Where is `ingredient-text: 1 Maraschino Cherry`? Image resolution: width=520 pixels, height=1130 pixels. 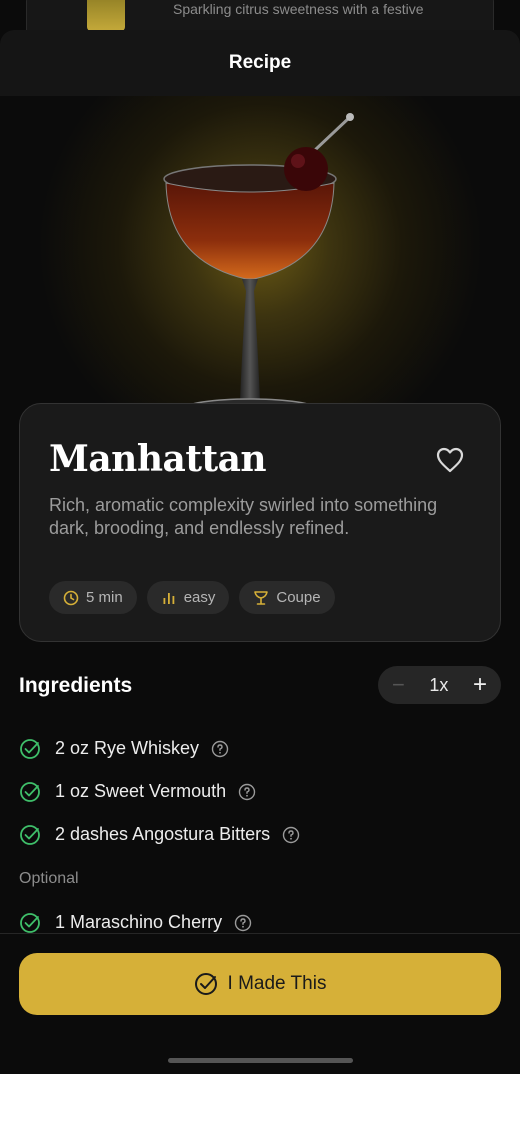
ingredient-text: 1 Maraschino Cherry is located at coordinates (139, 922).